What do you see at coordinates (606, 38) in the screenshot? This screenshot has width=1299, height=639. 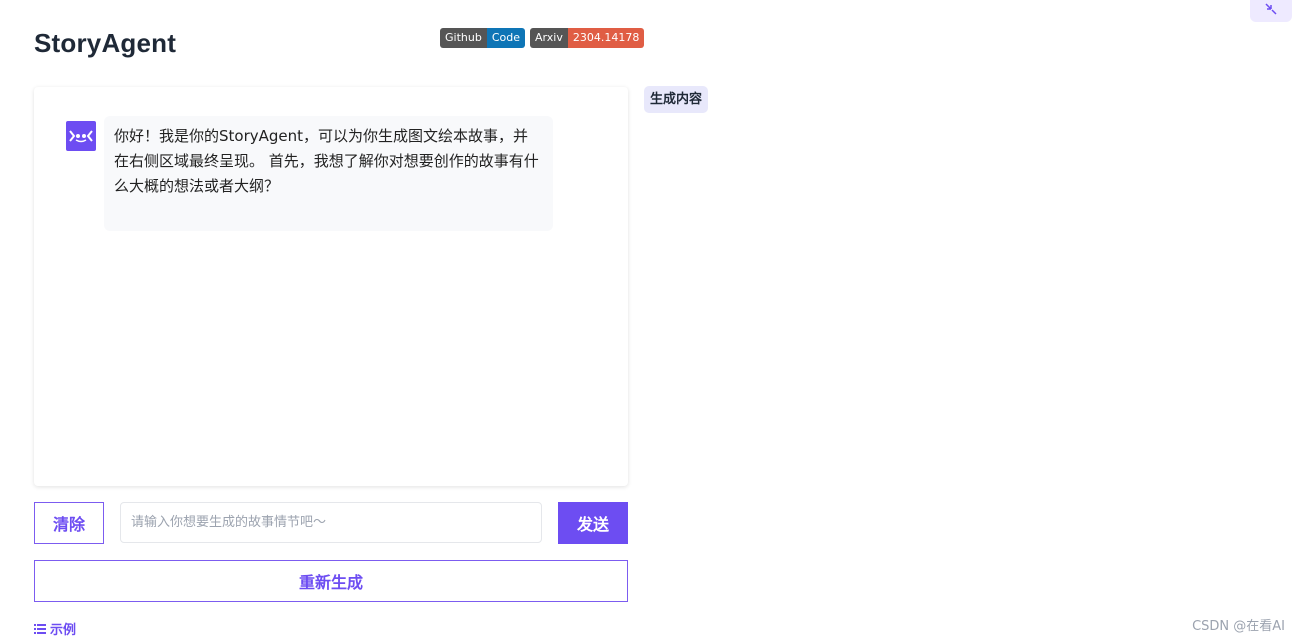 I see `arxiv-badge-value: 2304.14178` at bounding box center [606, 38].